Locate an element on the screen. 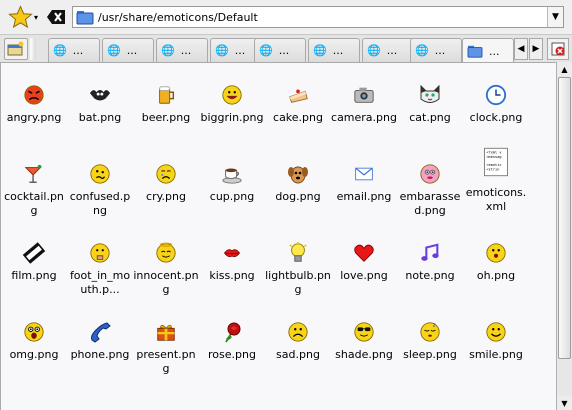  file-item: cry.png is located at coordinates (166, 183).